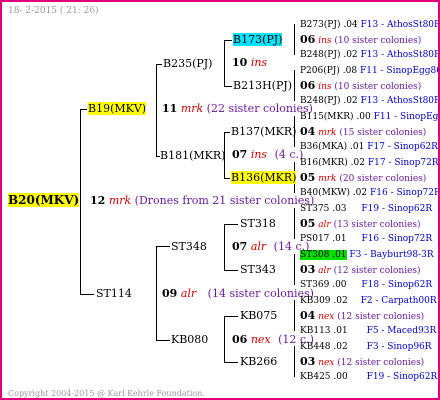  I want to click on leaf-mark: nex, so click(326, 317).